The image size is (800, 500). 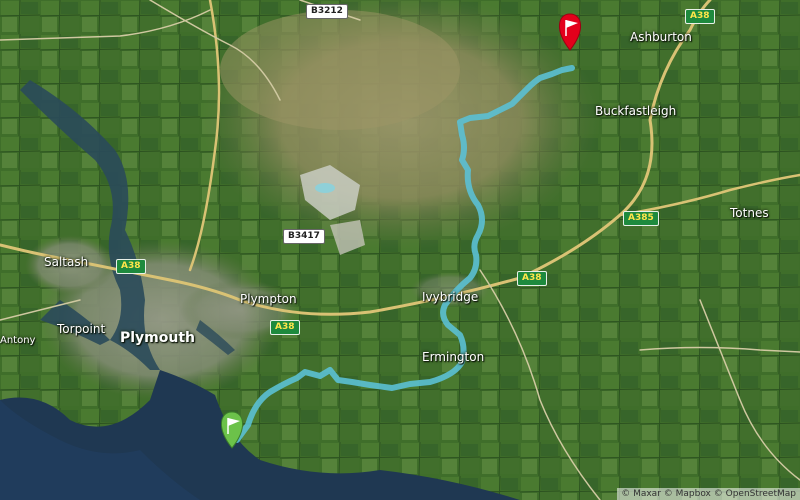 I want to click on place-label-ermington: Ermington, so click(x=453, y=357).